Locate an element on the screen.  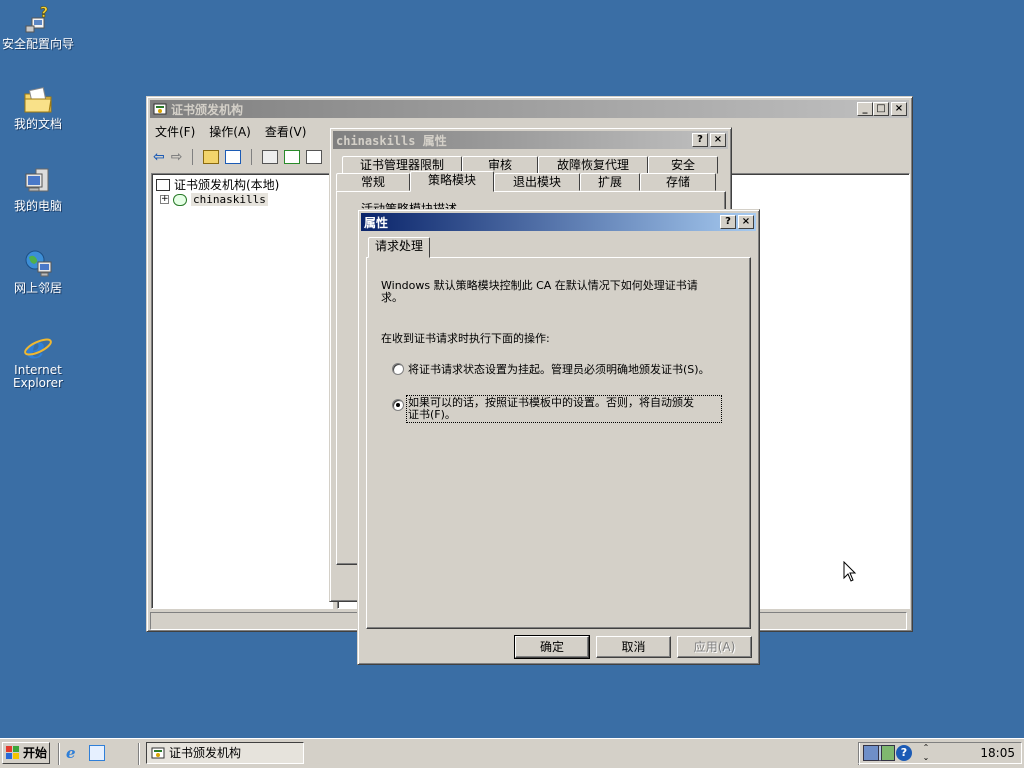
start-button: 开始 is located at coordinates (26, 753).